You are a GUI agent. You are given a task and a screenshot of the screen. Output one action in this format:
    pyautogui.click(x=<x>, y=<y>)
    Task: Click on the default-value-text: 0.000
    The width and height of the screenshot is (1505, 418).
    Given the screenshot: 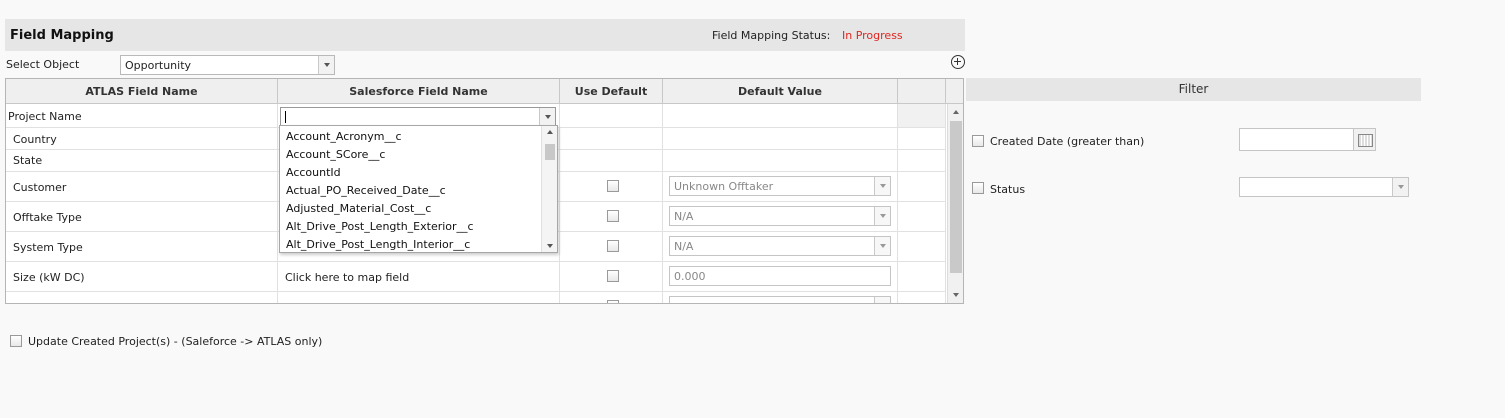 What is the action you would take?
    pyautogui.click(x=690, y=276)
    